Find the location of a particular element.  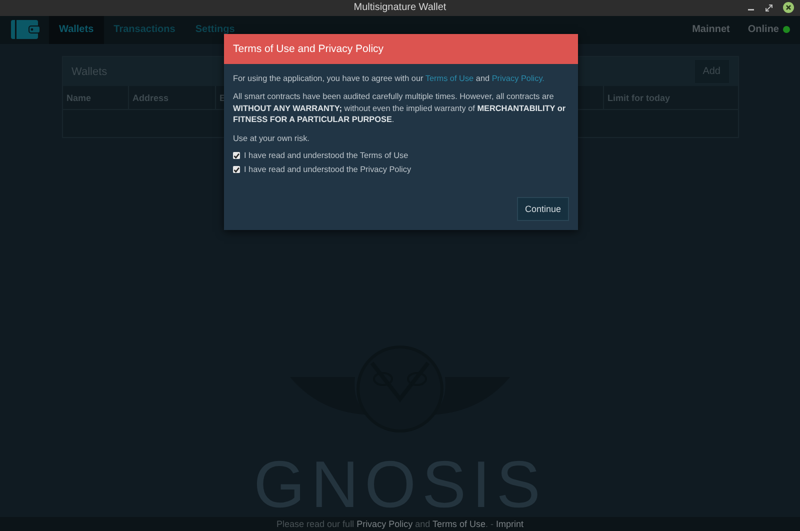

continue-button: Continue is located at coordinates (542, 209).